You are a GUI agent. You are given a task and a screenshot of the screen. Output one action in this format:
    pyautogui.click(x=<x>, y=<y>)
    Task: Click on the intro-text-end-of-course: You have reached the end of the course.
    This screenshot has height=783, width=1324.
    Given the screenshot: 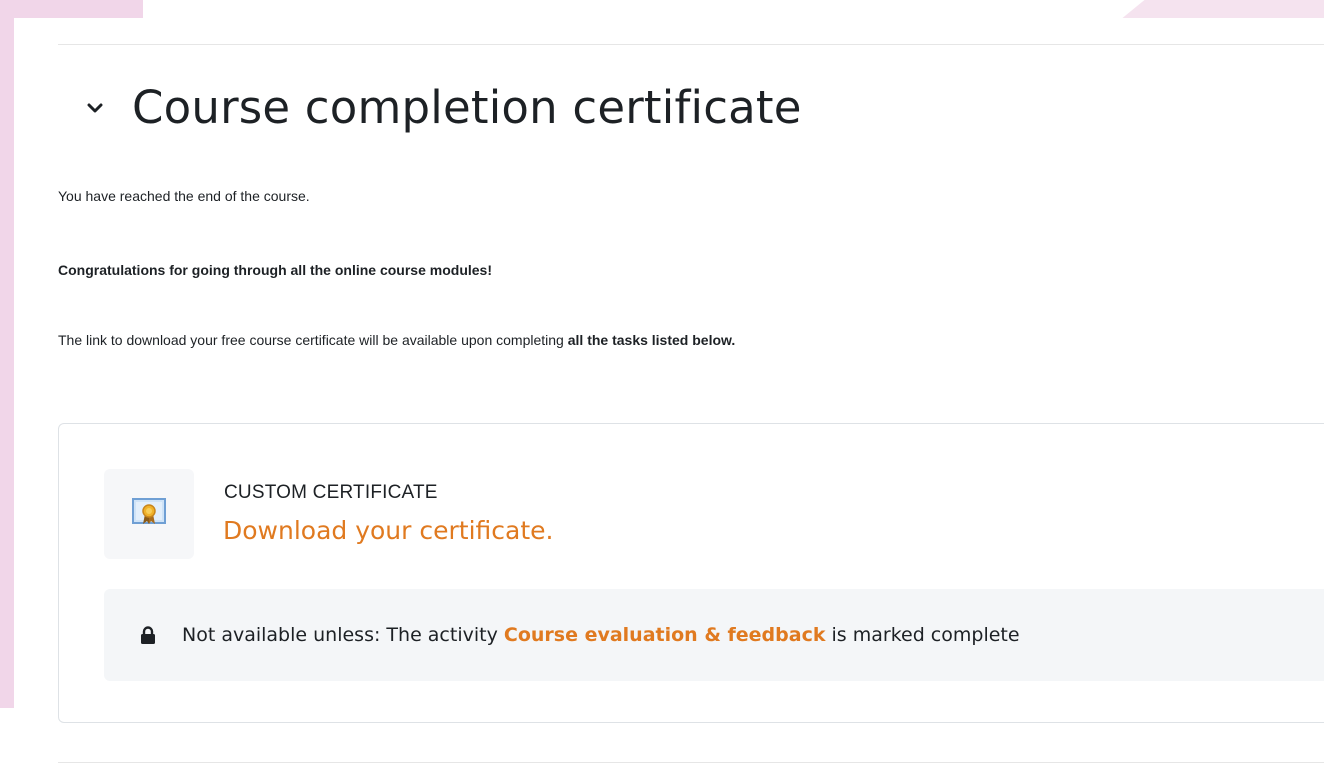 What is the action you would take?
    pyautogui.click(x=184, y=196)
    